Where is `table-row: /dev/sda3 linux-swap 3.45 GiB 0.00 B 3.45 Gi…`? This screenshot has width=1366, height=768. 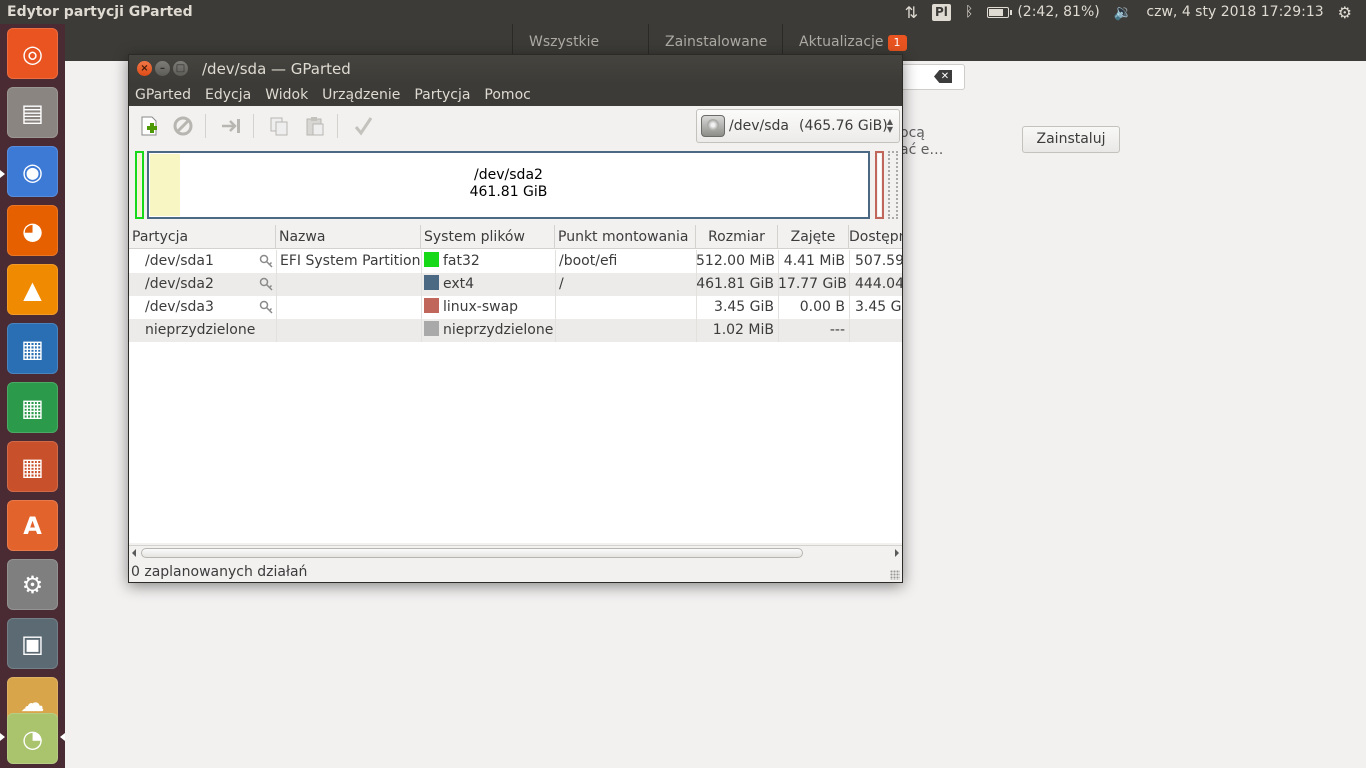 table-row: /dev/sda3 linux-swap 3.45 GiB 0.00 B 3.45 Gi… is located at coordinates (515, 307).